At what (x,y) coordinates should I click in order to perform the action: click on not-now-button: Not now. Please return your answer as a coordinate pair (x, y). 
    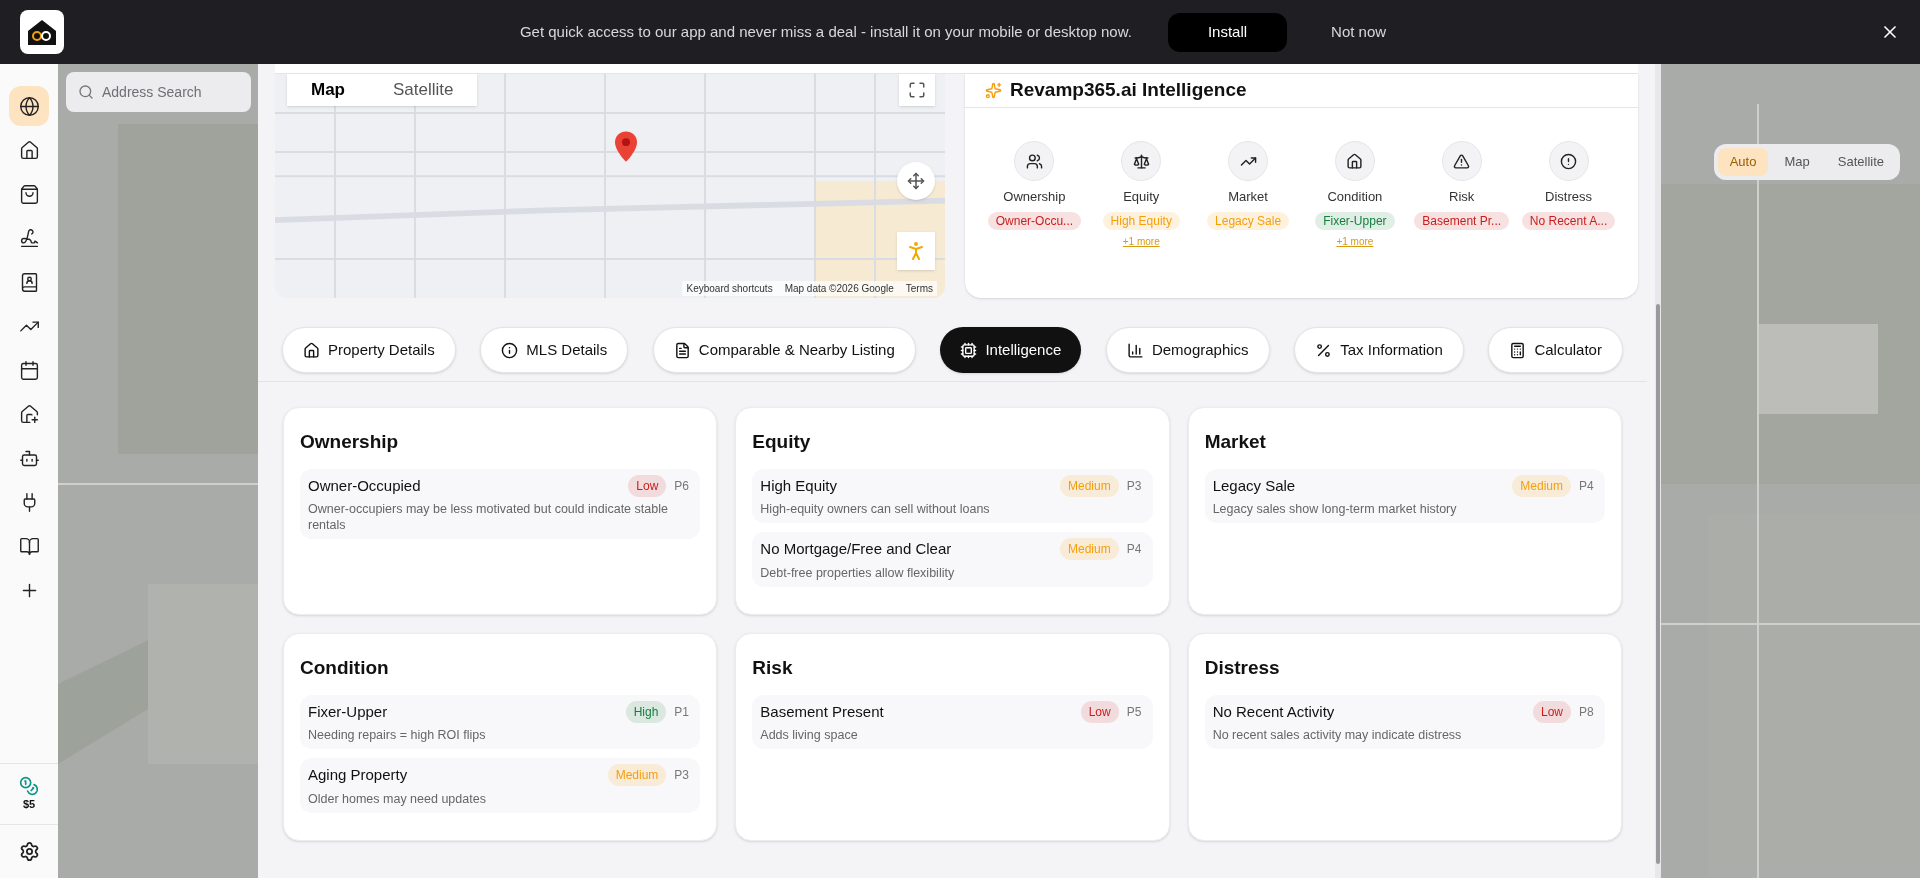
    Looking at the image, I should click on (1359, 32).